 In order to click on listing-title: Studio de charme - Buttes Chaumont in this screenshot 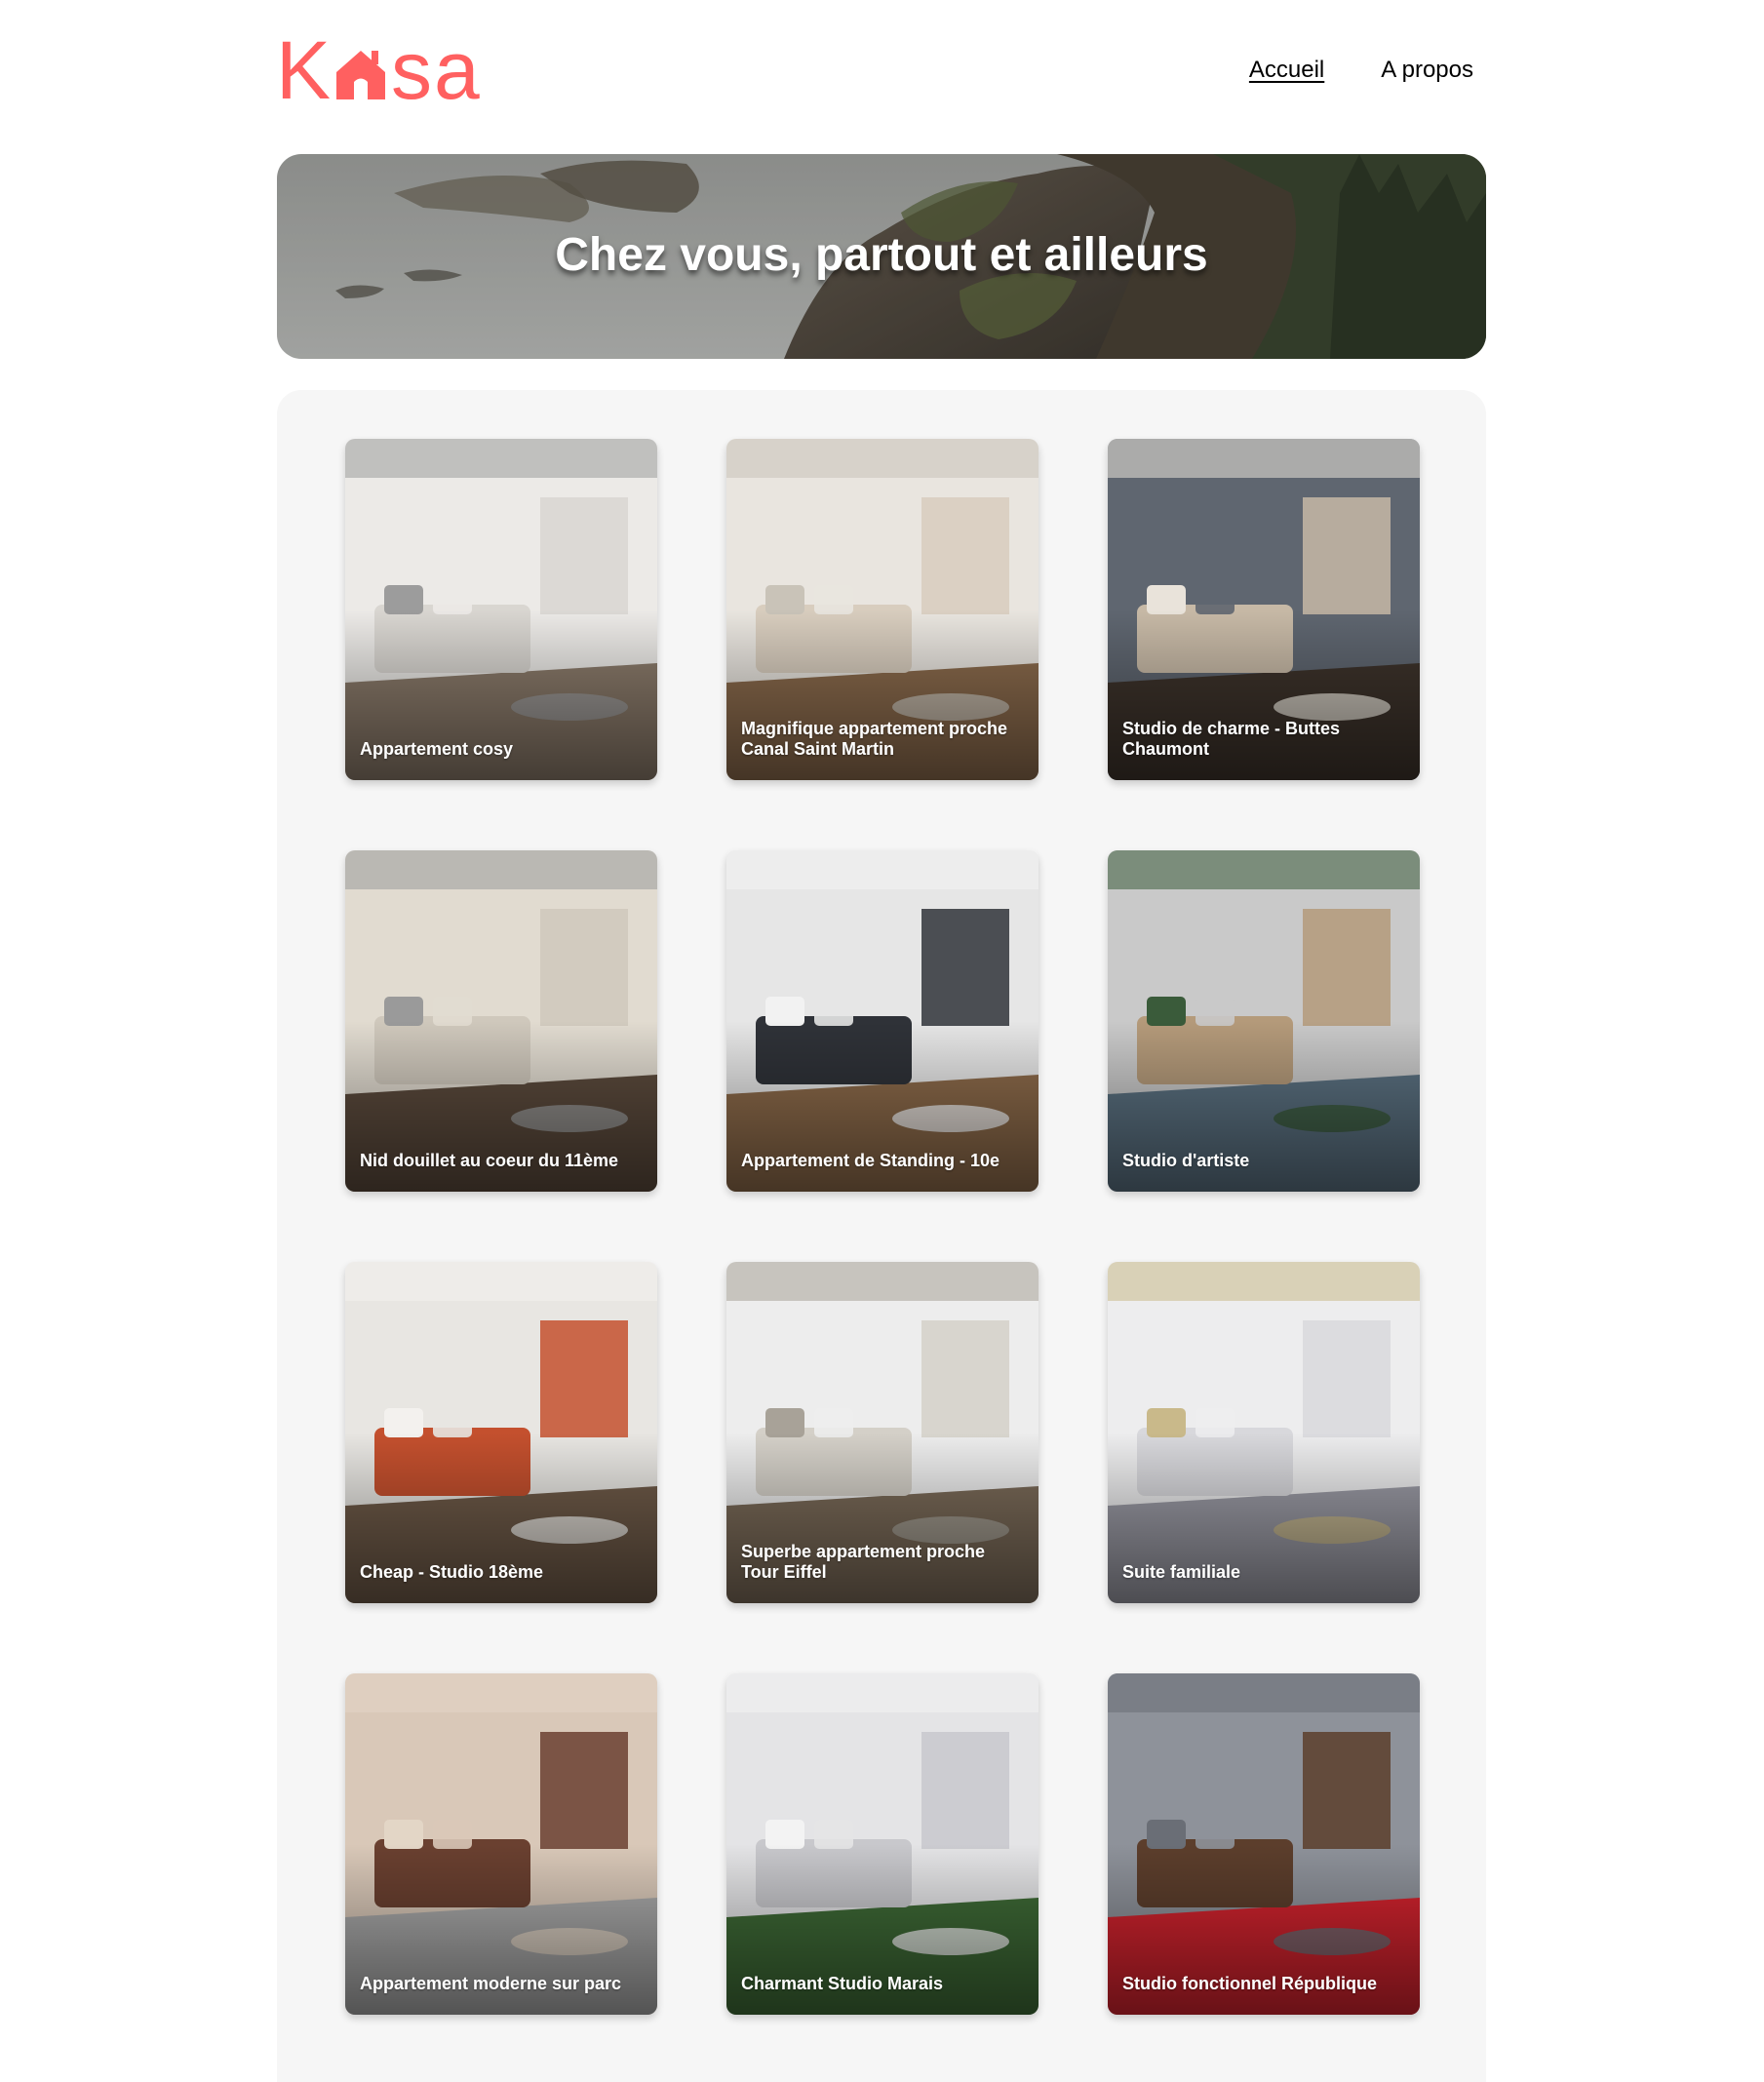, I will do `click(1231, 739)`.